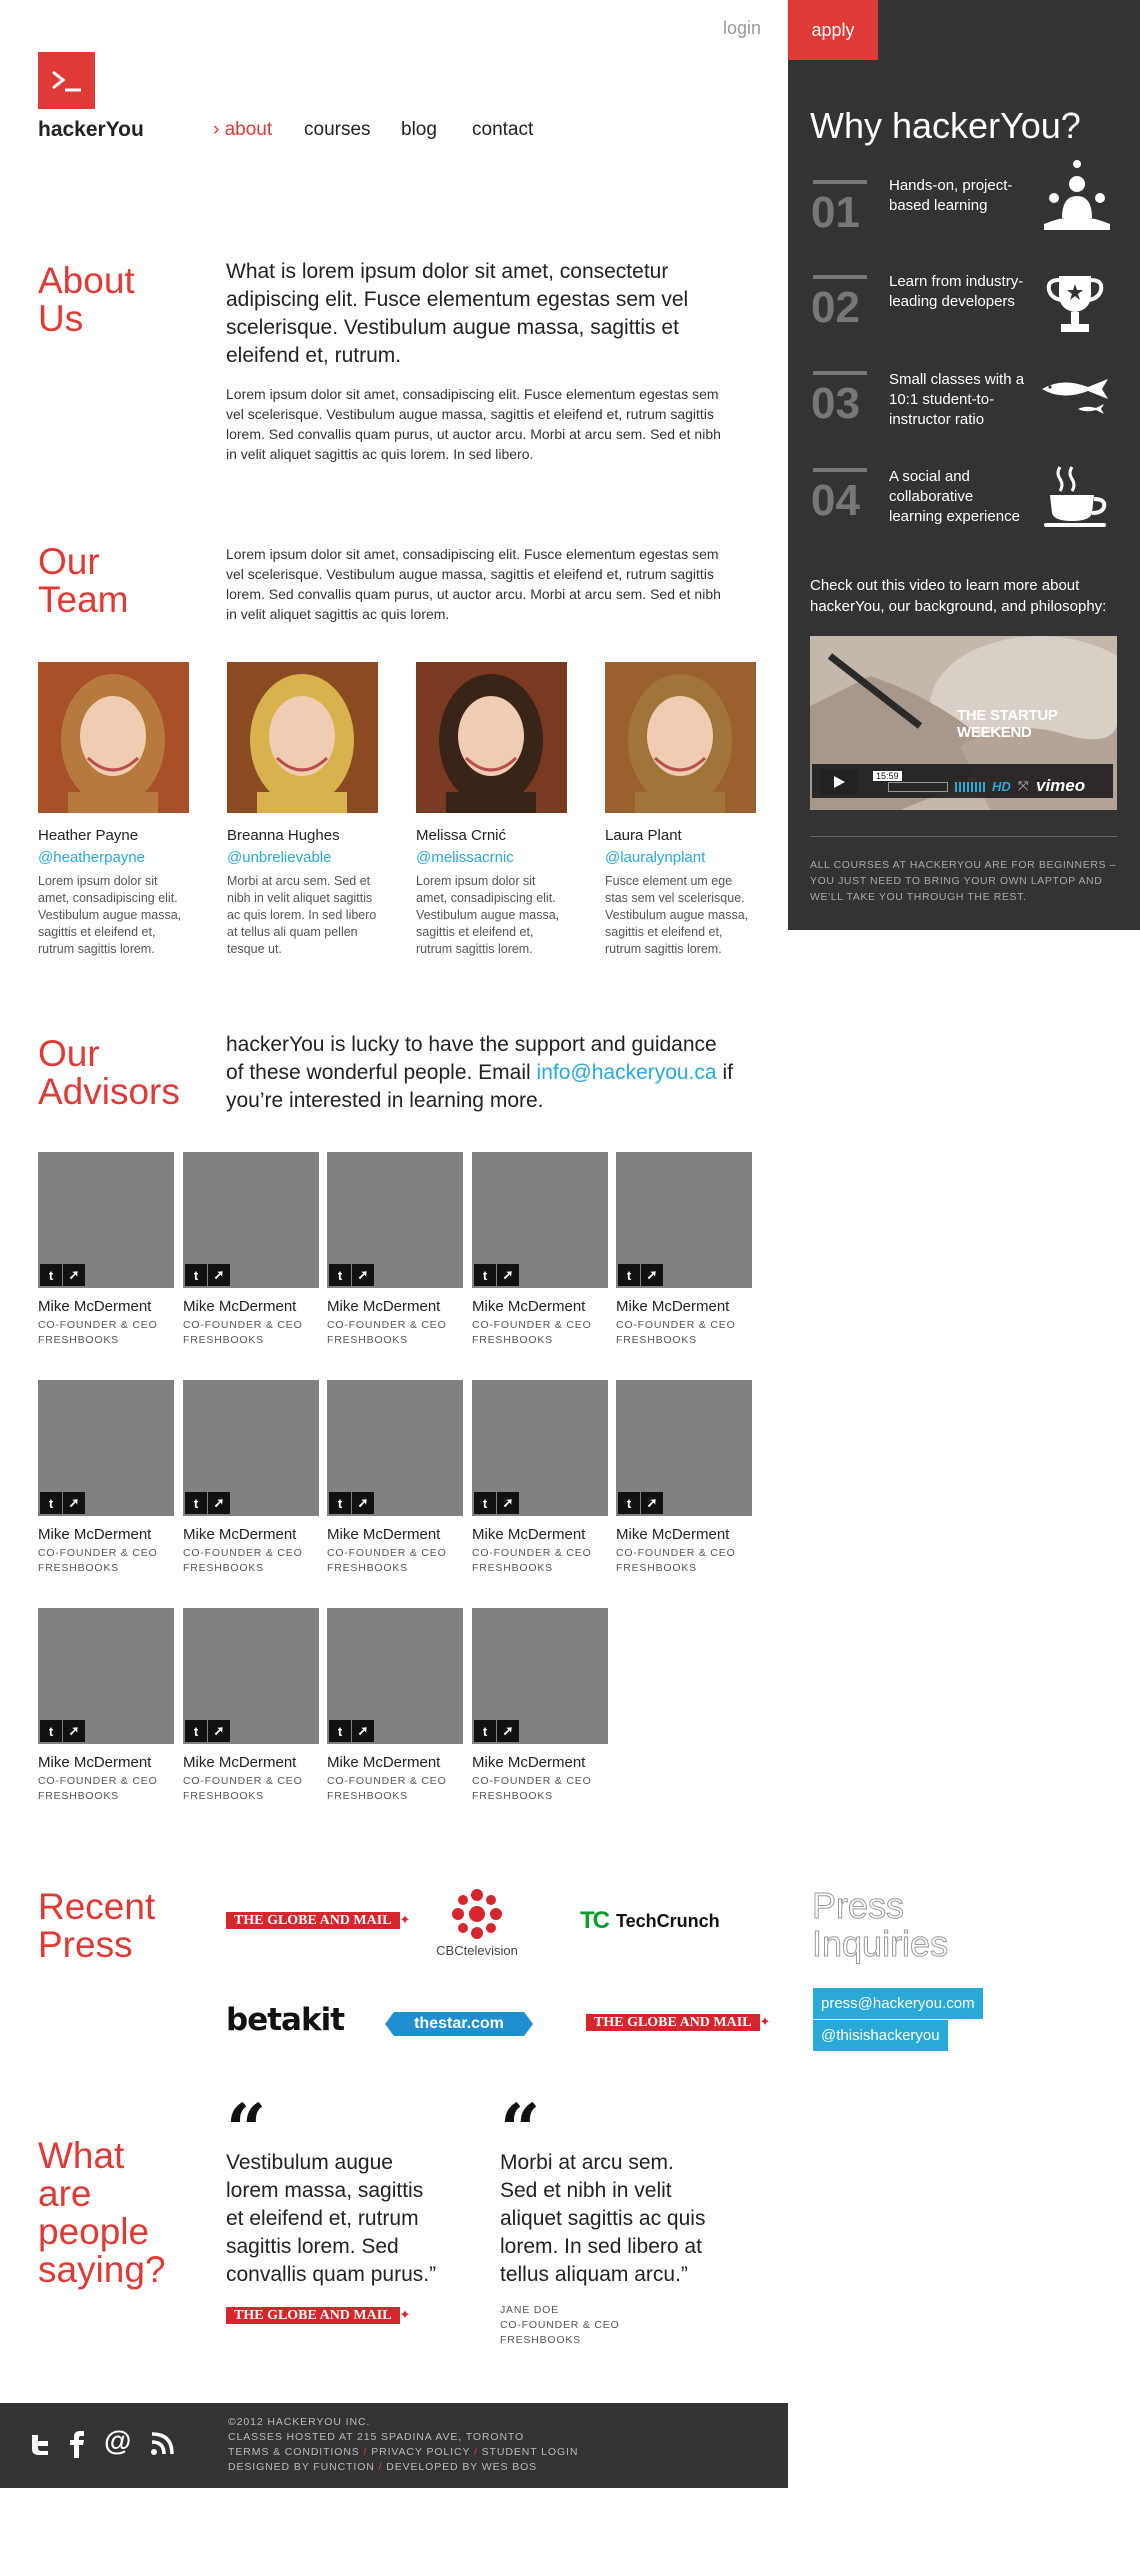  What do you see at coordinates (248, 129) in the screenshot?
I see `nav-about-label: about` at bounding box center [248, 129].